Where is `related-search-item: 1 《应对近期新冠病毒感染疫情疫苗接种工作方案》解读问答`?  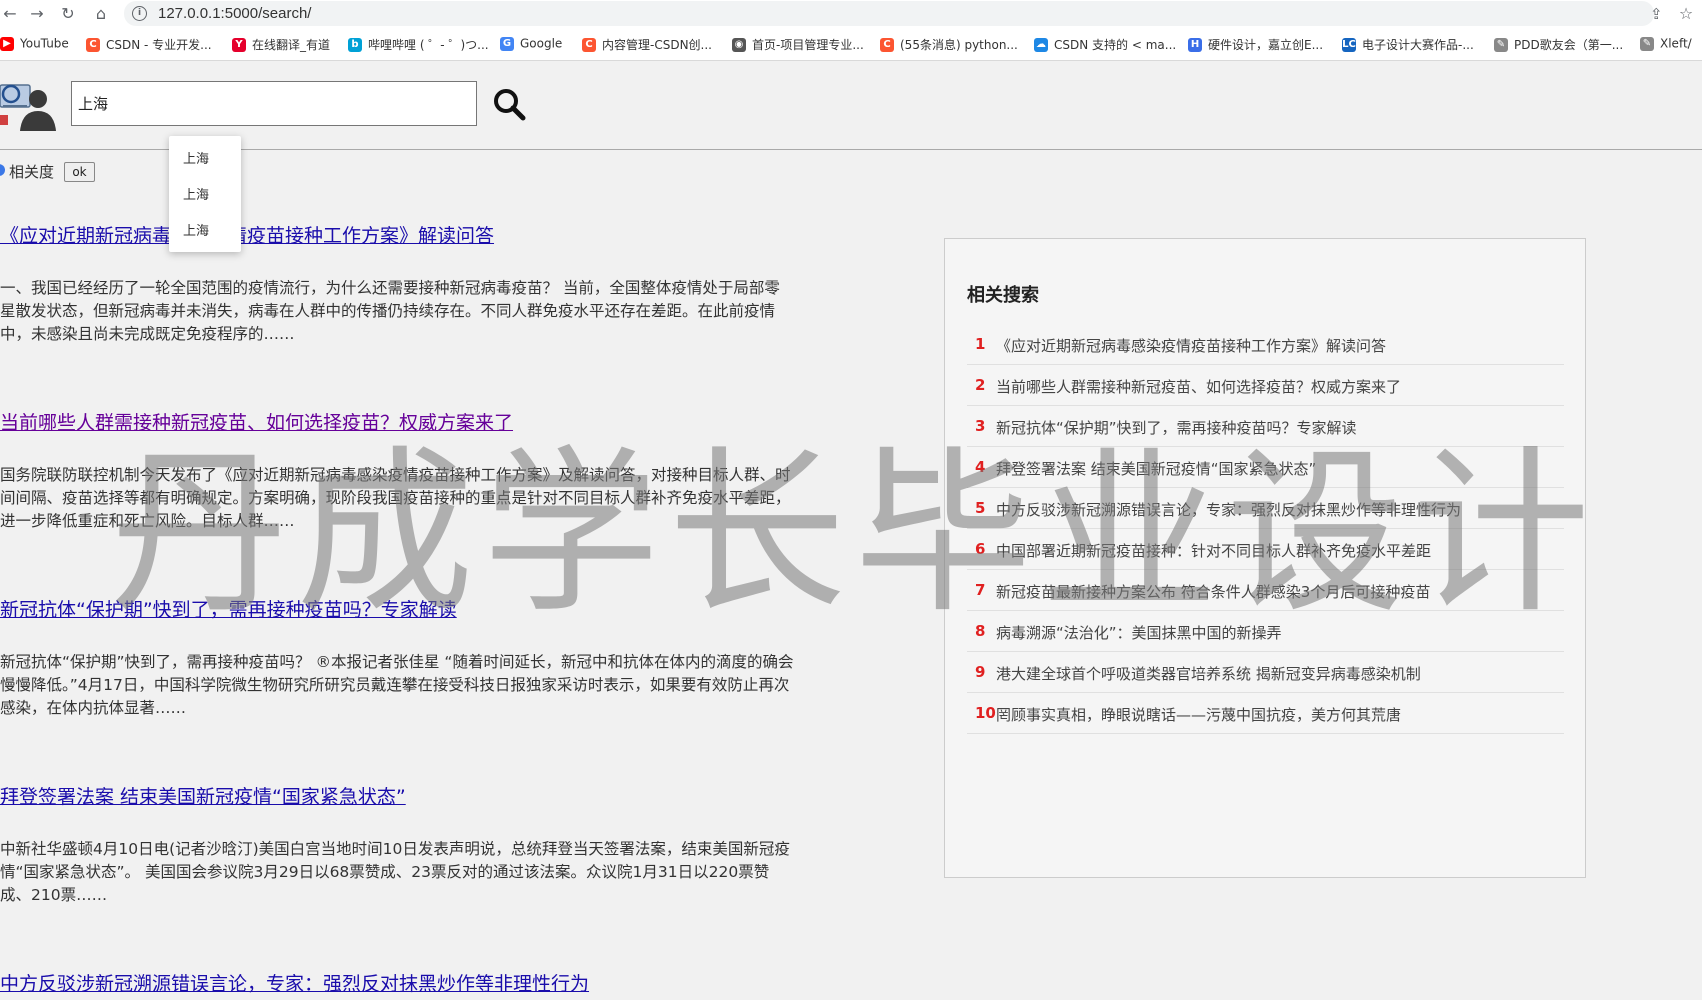 related-search-item: 1 《应对近期新冠病毒感染疫情疫苗接种工作方案》解读问答 is located at coordinates (1265, 345).